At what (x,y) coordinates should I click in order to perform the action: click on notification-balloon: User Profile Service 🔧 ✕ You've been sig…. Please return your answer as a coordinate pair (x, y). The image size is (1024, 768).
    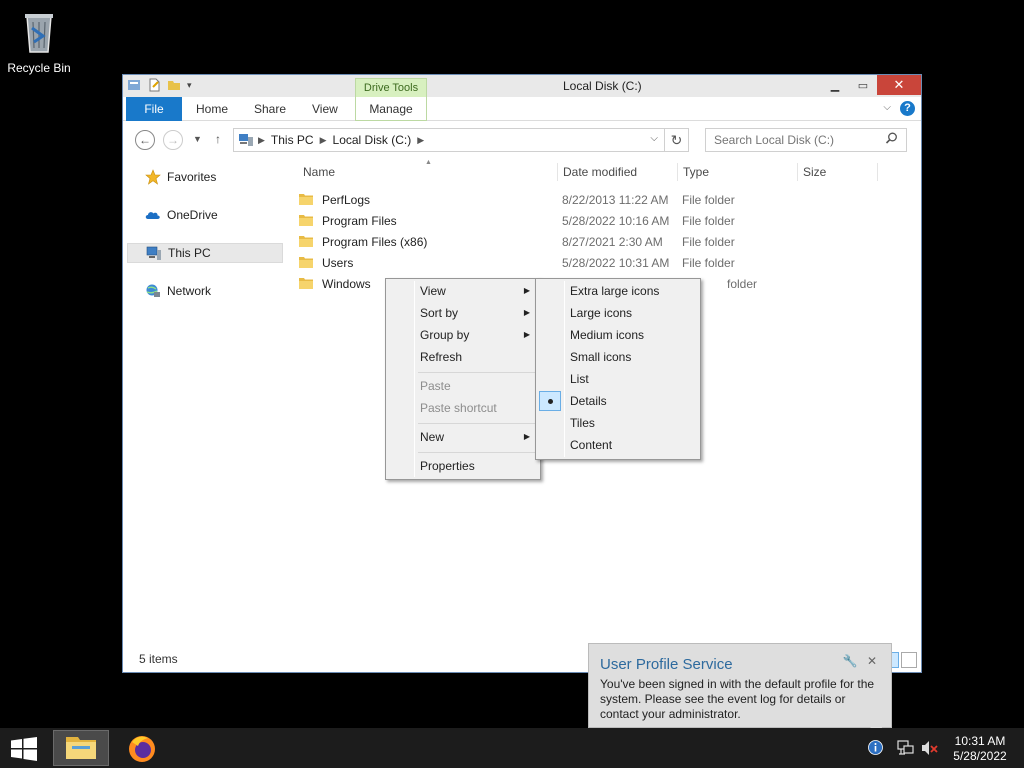
    Looking at the image, I should click on (740, 685).